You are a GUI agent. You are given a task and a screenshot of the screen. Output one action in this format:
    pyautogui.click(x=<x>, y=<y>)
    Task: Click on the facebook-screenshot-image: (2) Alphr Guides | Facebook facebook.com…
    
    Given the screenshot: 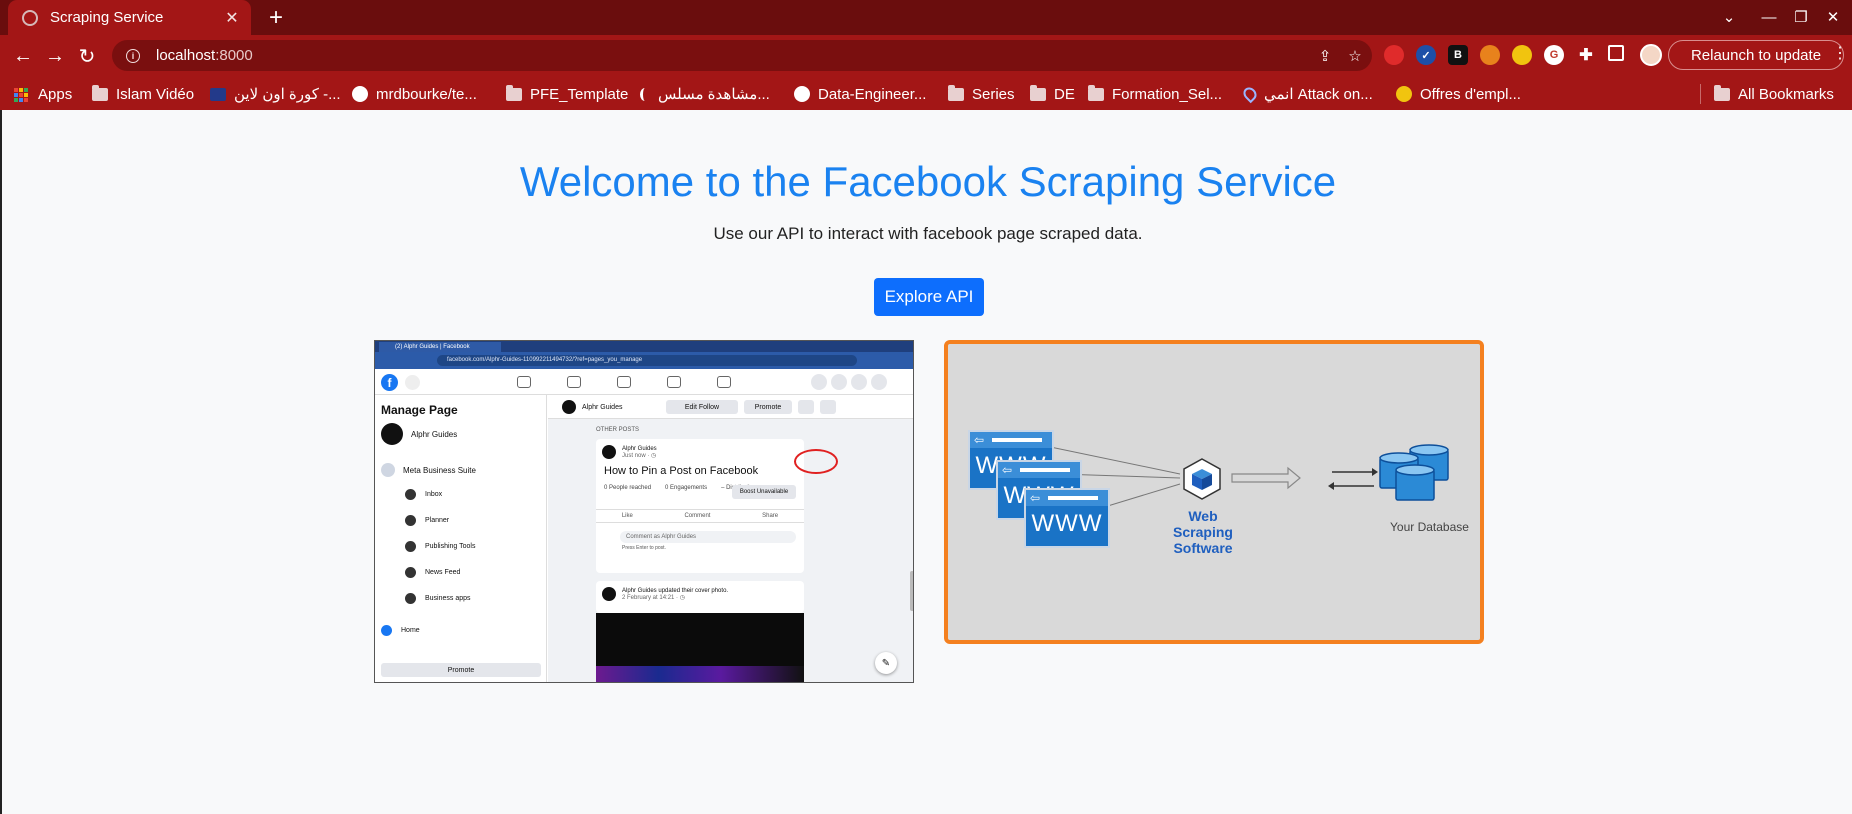 What is the action you would take?
    pyautogui.click(x=644, y=511)
    